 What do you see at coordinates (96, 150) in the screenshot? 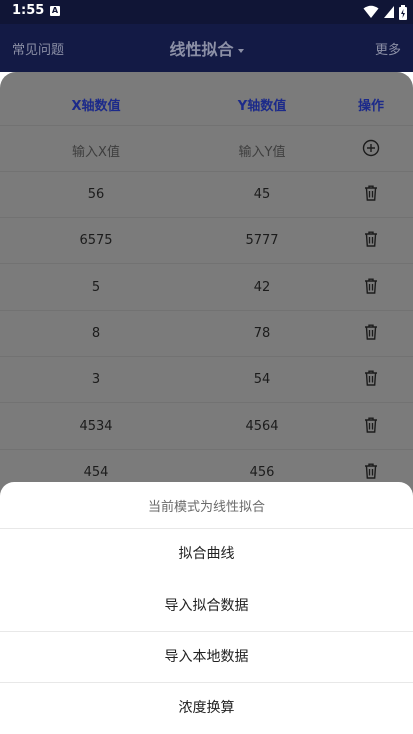
I see `x-input: 输入X值` at bounding box center [96, 150].